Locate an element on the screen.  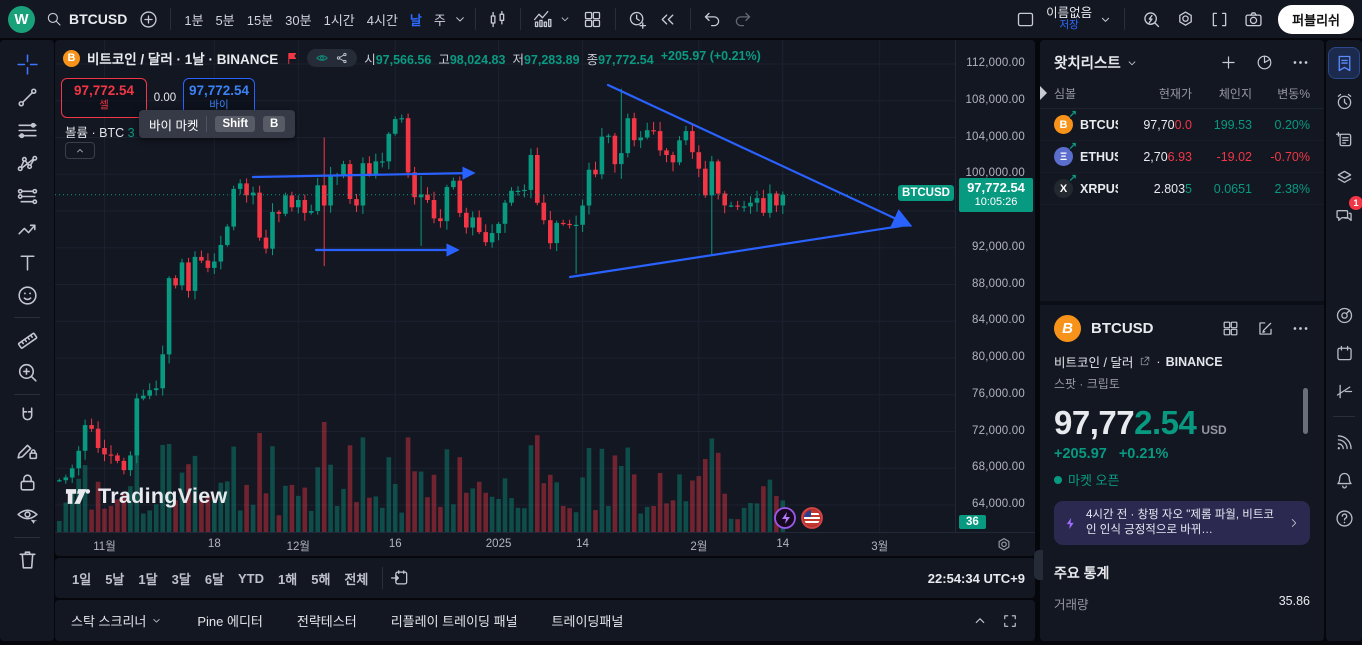
publish-button: 퍼블리쉬 is located at coordinates (1316, 19).